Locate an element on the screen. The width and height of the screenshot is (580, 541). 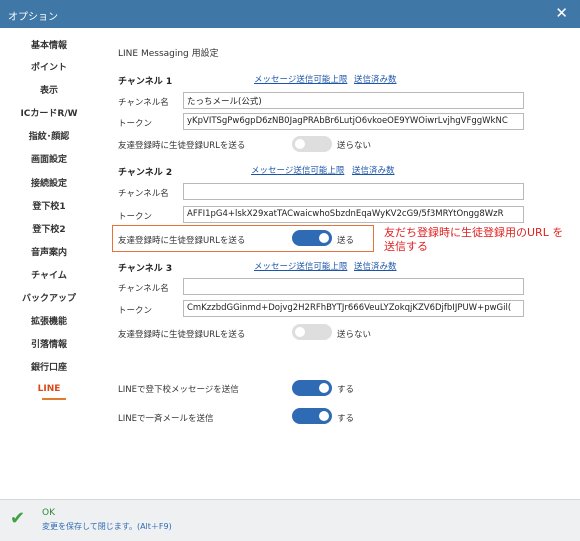
channel-1-toggle-state: 送らない is located at coordinates (354, 146).